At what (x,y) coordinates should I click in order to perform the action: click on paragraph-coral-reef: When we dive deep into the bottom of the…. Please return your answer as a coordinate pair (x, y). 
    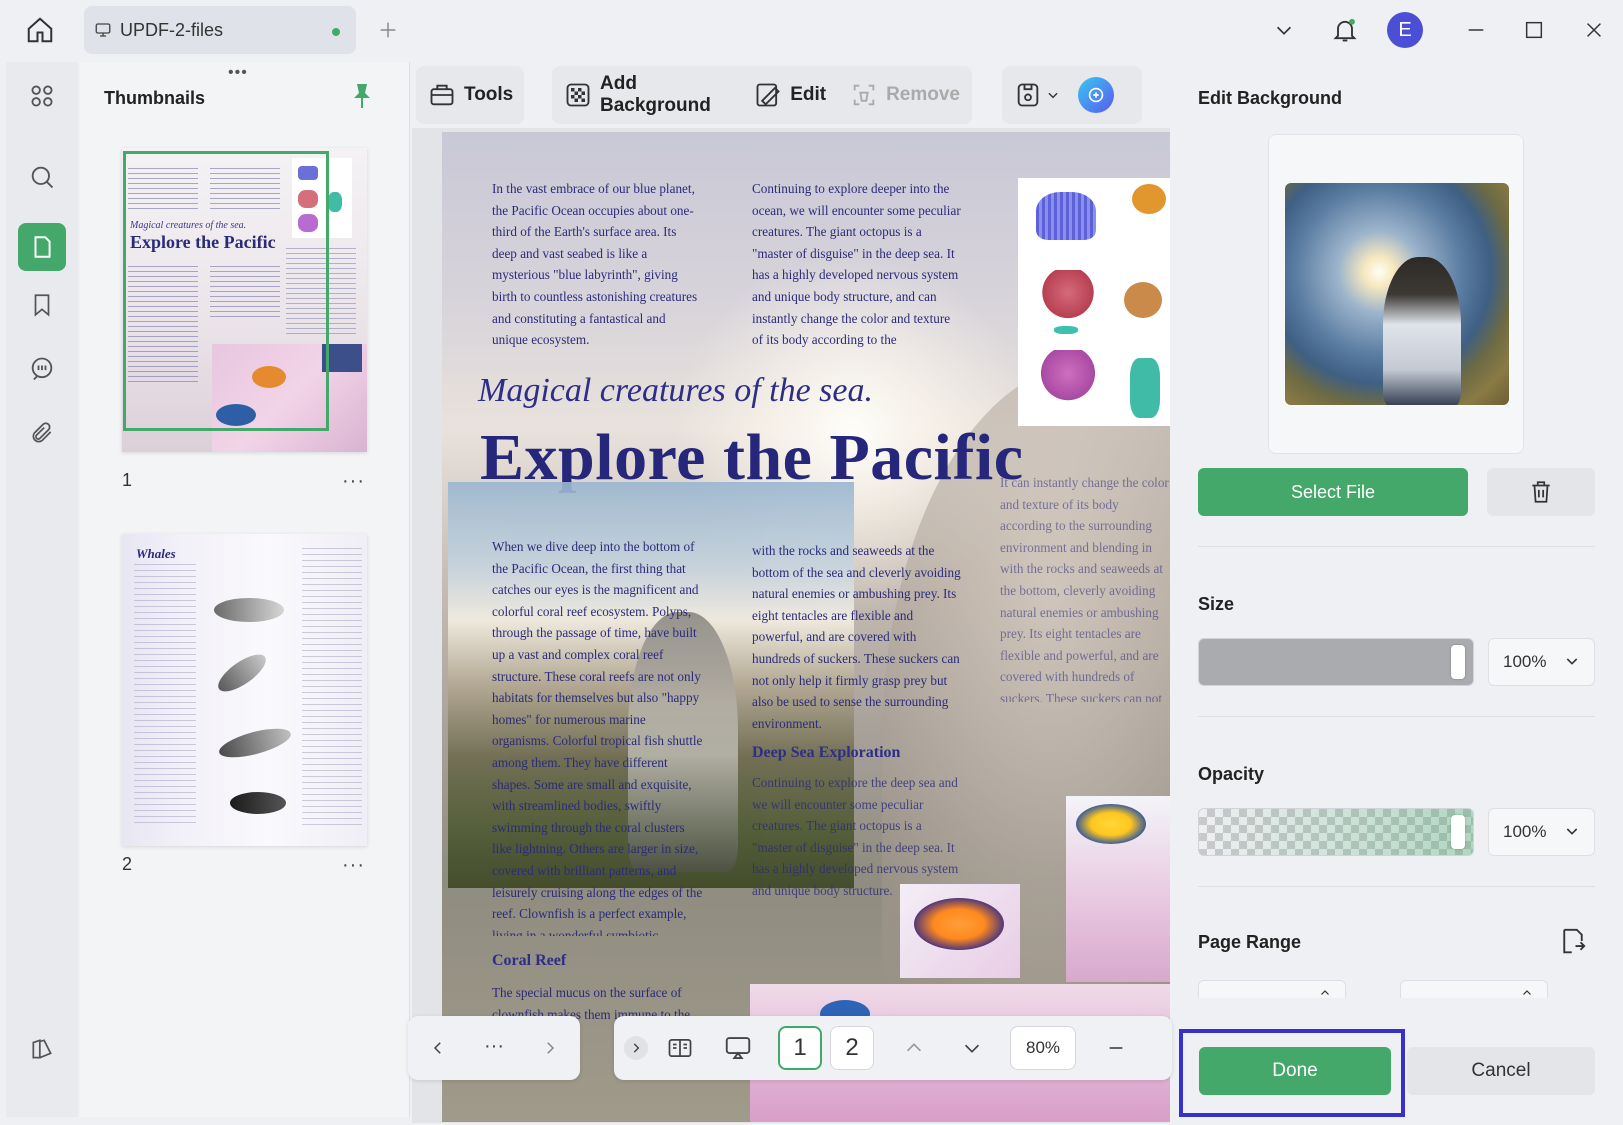
    Looking at the image, I should click on (597, 737).